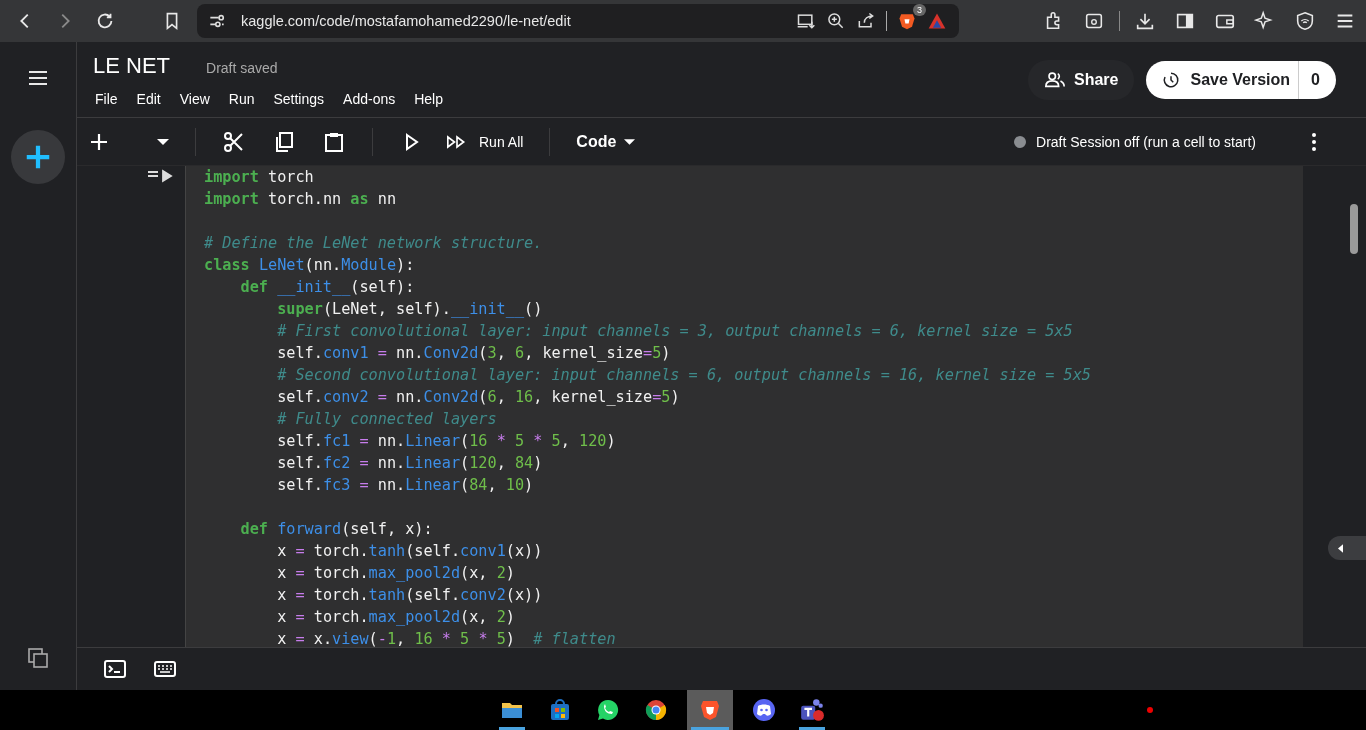 The image size is (1366, 730). Describe the element at coordinates (1146, 141) in the screenshot. I see `session-status: Draft Session off (run a cell to start)` at that location.